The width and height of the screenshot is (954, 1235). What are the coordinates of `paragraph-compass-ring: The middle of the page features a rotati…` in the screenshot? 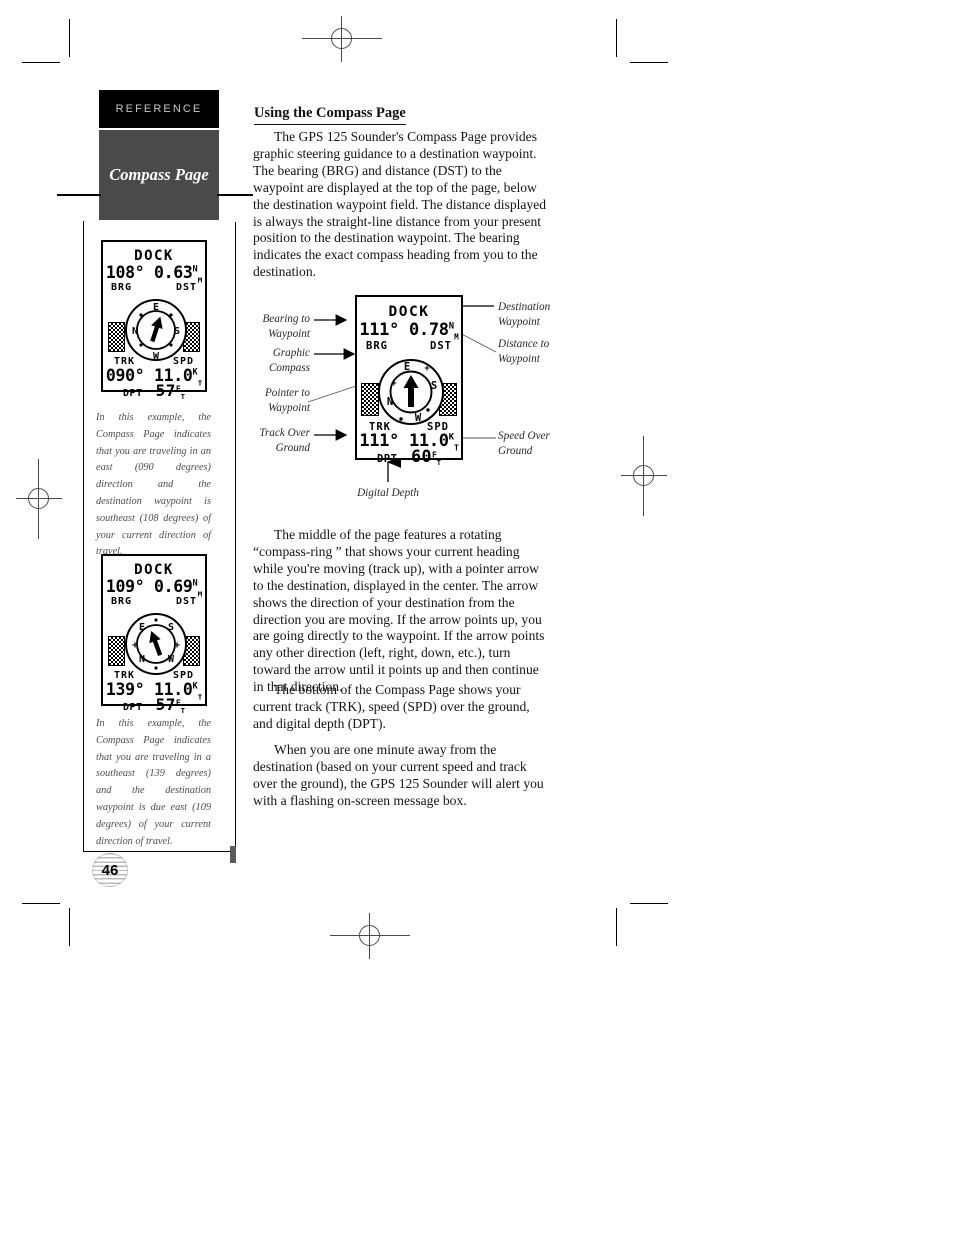 It's located at (399, 611).